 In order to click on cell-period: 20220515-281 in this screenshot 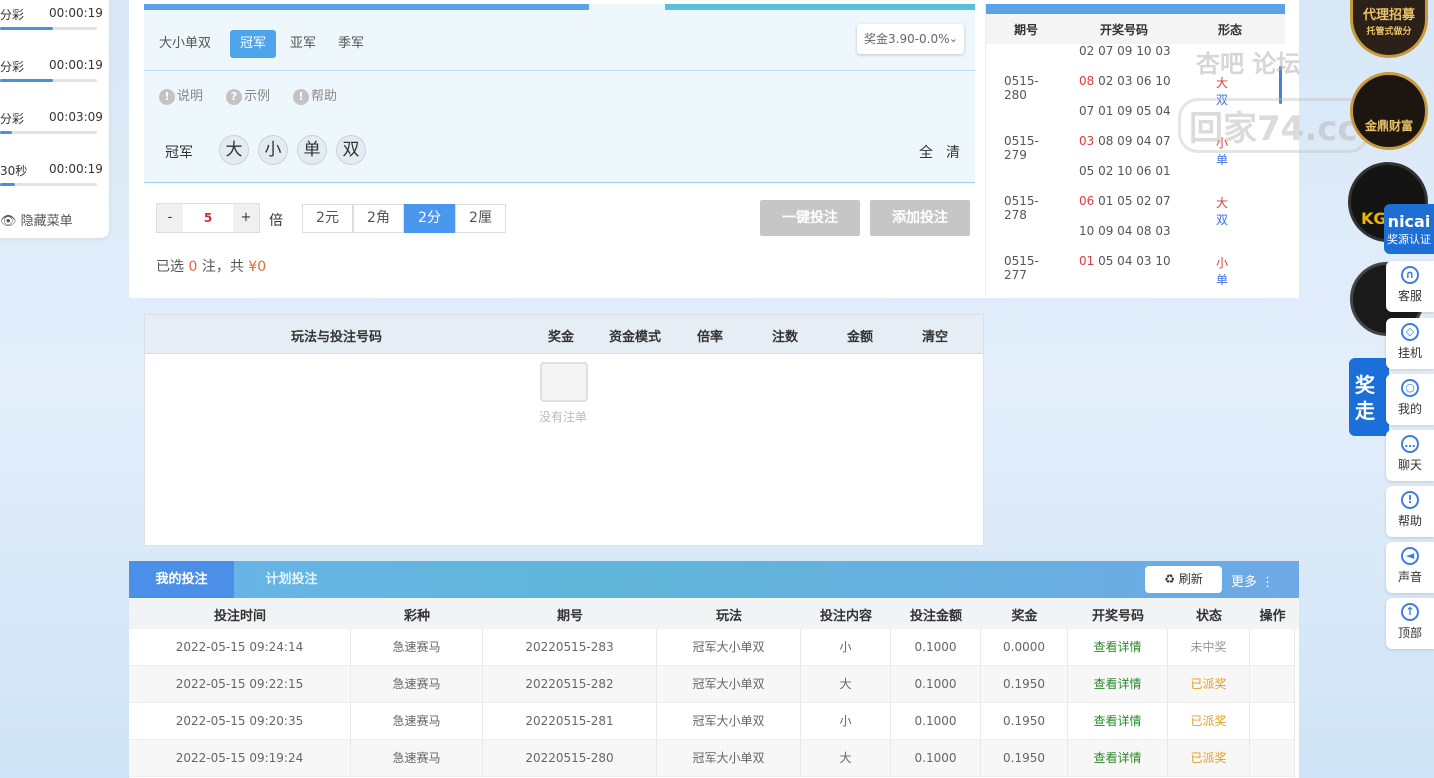, I will do `click(570, 721)`.